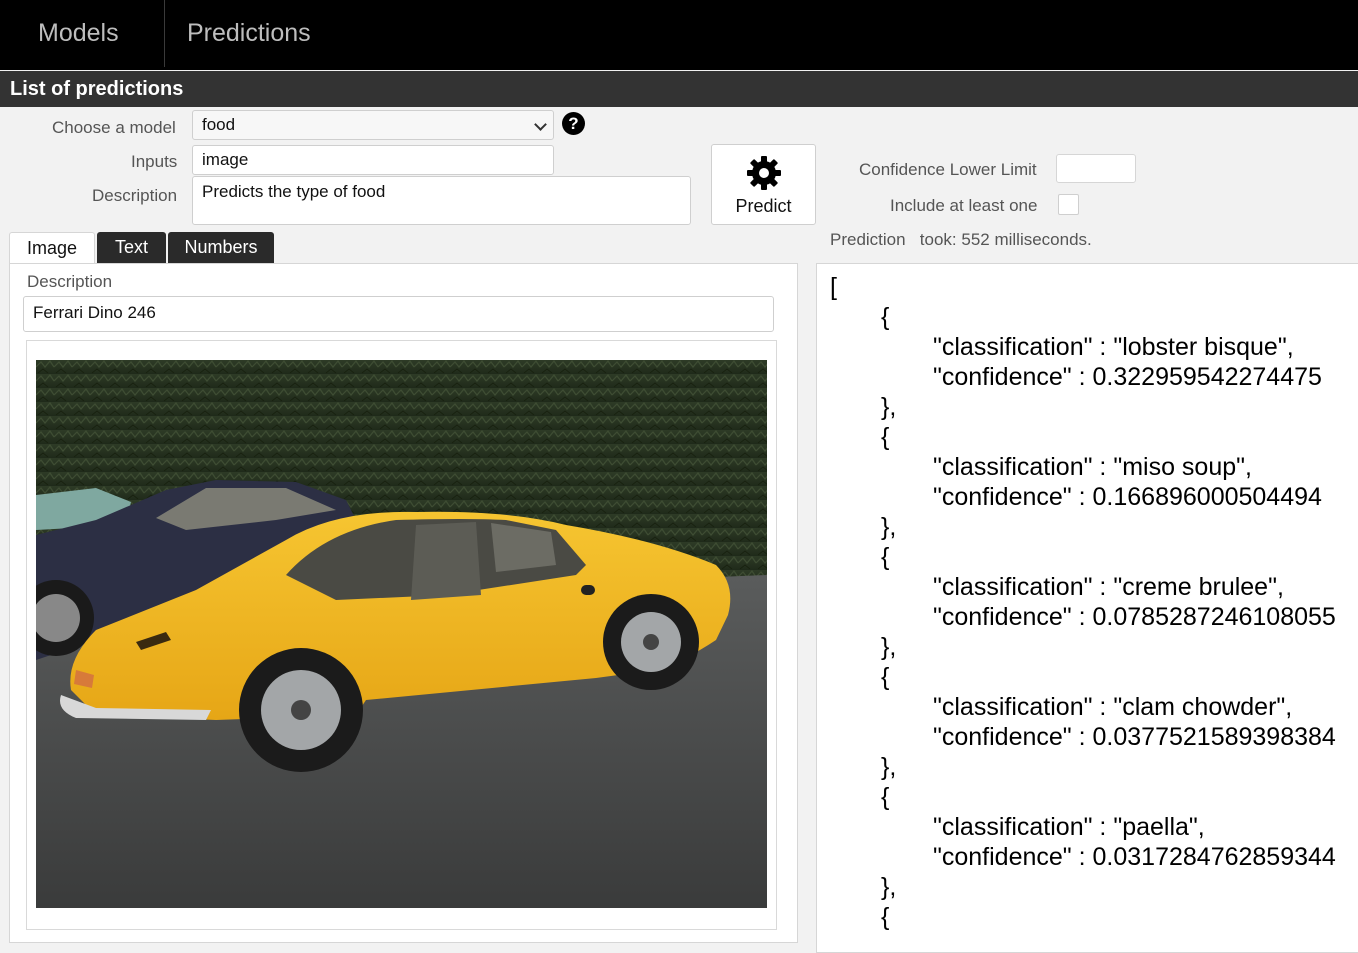 The image size is (1358, 953). I want to click on chevron-down-icon, so click(540, 124).